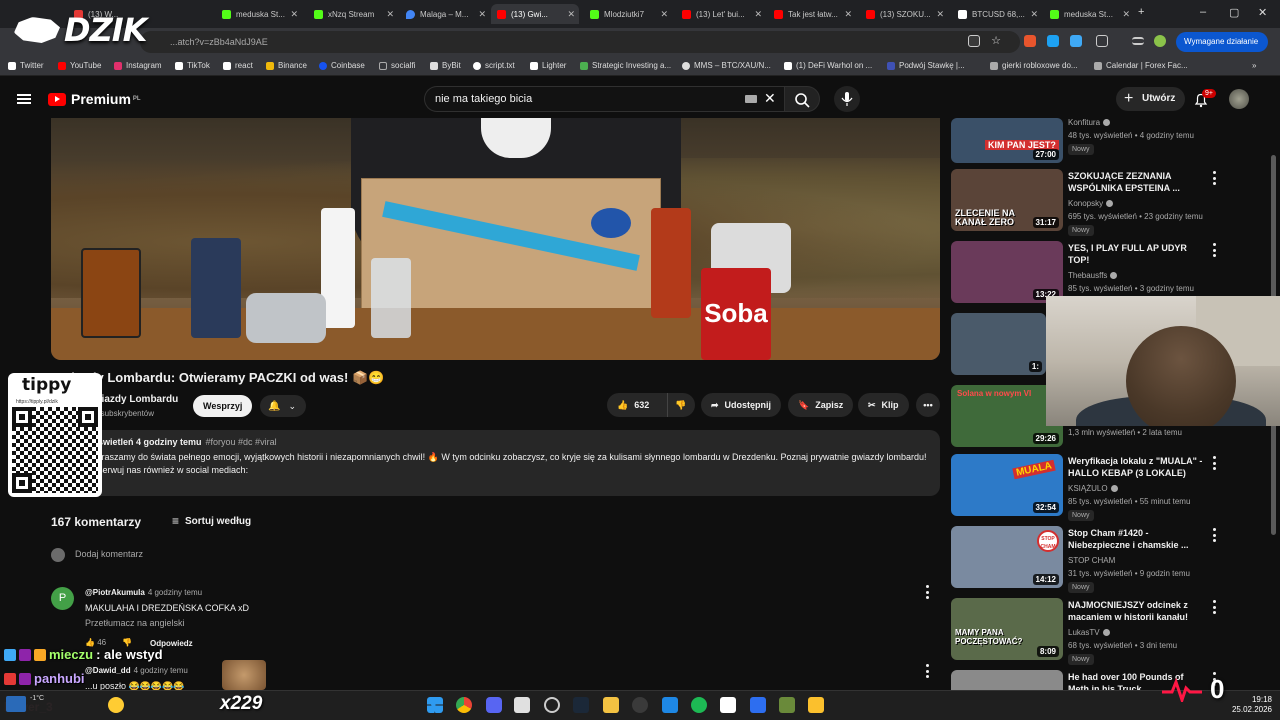  I want to click on bookmark-item: Coinbase, so click(342, 65).